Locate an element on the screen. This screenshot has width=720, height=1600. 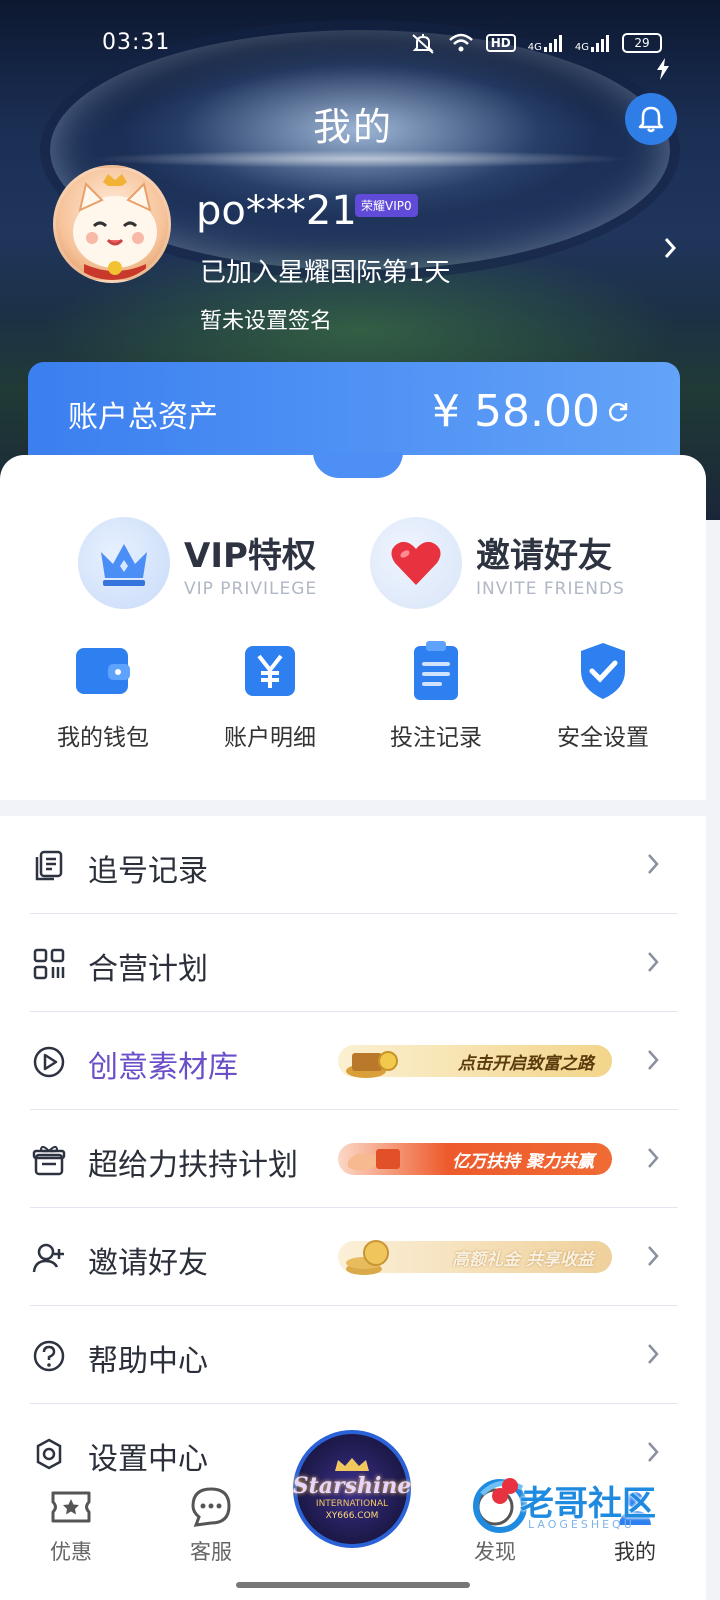
wallet-button: 我的钱包 is located at coordinates (103, 694).